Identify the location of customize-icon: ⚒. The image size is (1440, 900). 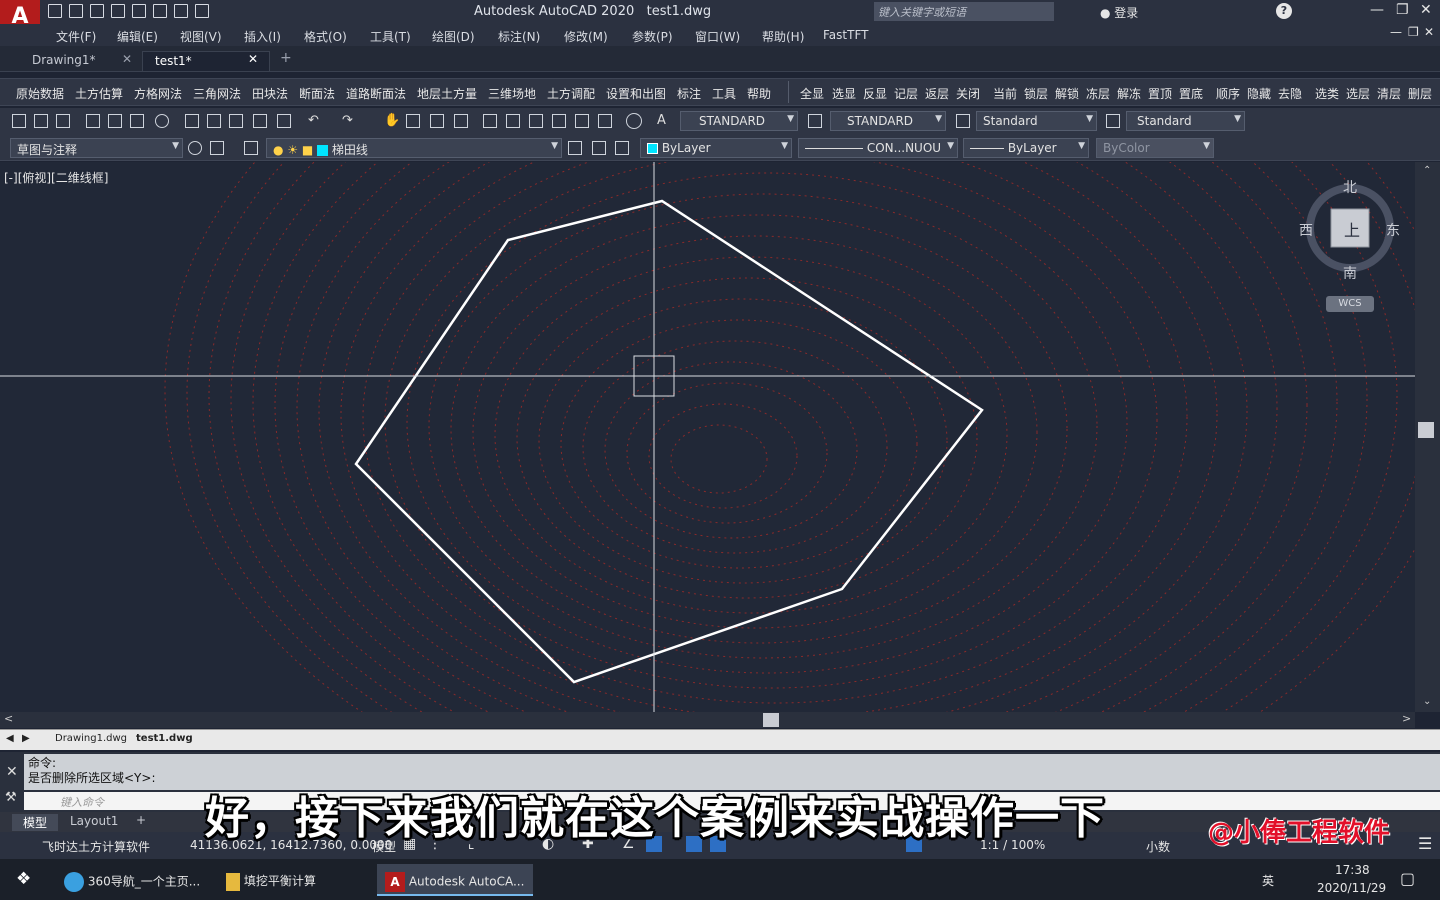
(11, 797).